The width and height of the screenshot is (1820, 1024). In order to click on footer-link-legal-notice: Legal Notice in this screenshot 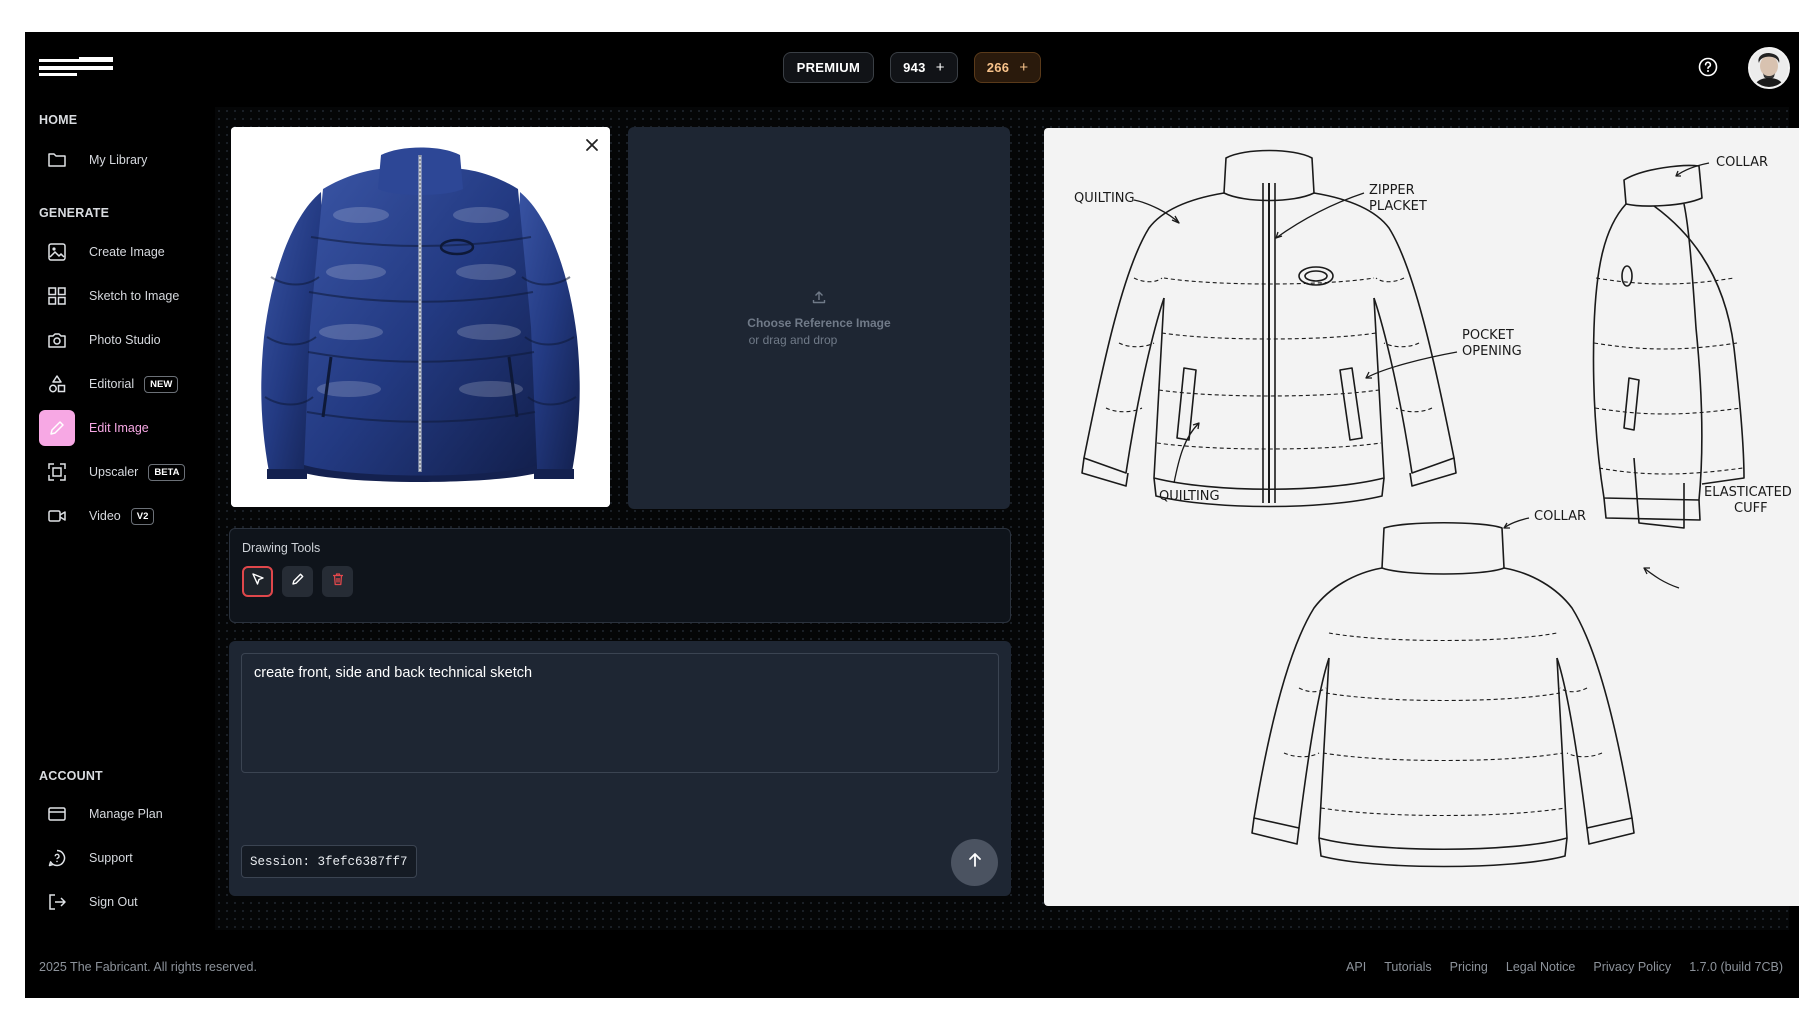, I will do `click(1541, 967)`.